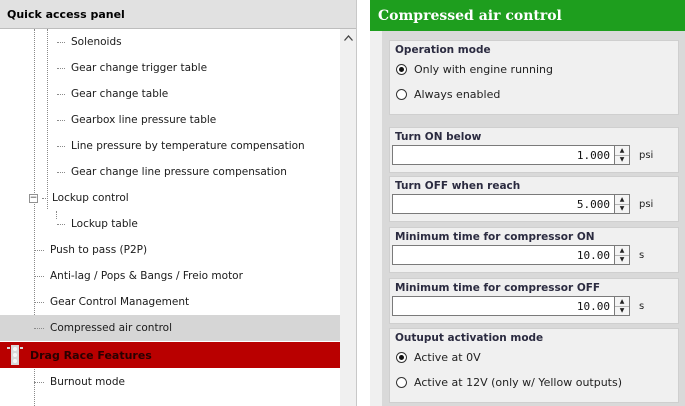  What do you see at coordinates (111, 328) in the screenshot?
I see `tree-item-label: Compressed air control` at bounding box center [111, 328].